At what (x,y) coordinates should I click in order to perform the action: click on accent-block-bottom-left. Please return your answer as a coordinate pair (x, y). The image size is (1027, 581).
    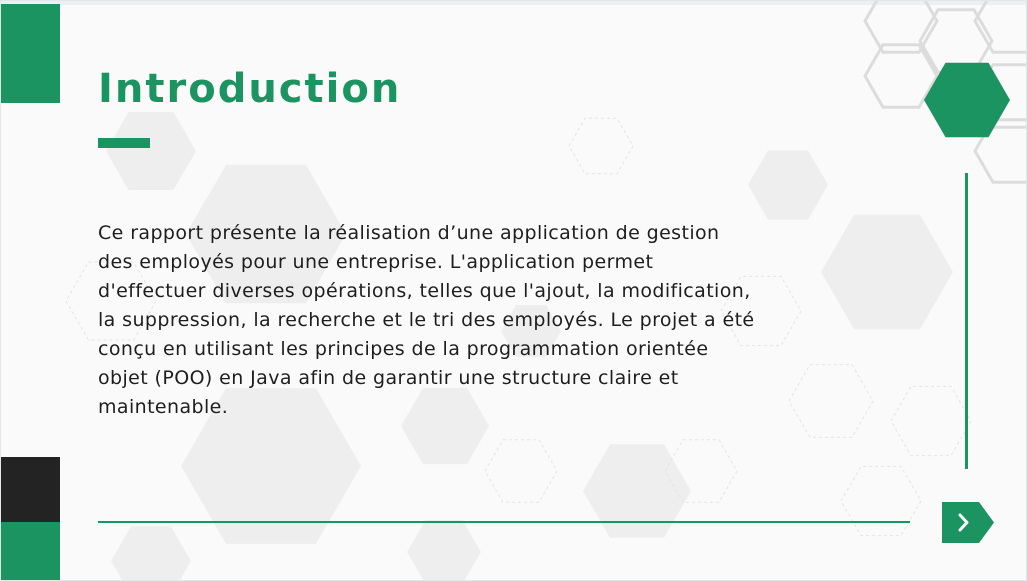
    Looking at the image, I should click on (30, 551).